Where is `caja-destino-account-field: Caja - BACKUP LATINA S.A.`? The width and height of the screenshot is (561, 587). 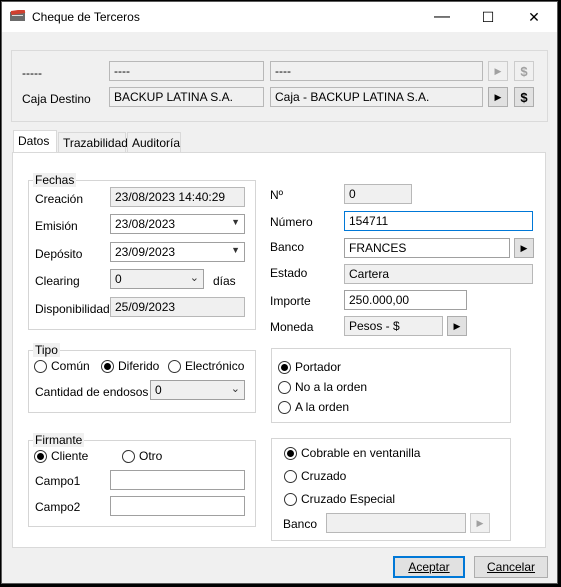 caja-destino-account-field: Caja - BACKUP LATINA S.A. is located at coordinates (376, 97).